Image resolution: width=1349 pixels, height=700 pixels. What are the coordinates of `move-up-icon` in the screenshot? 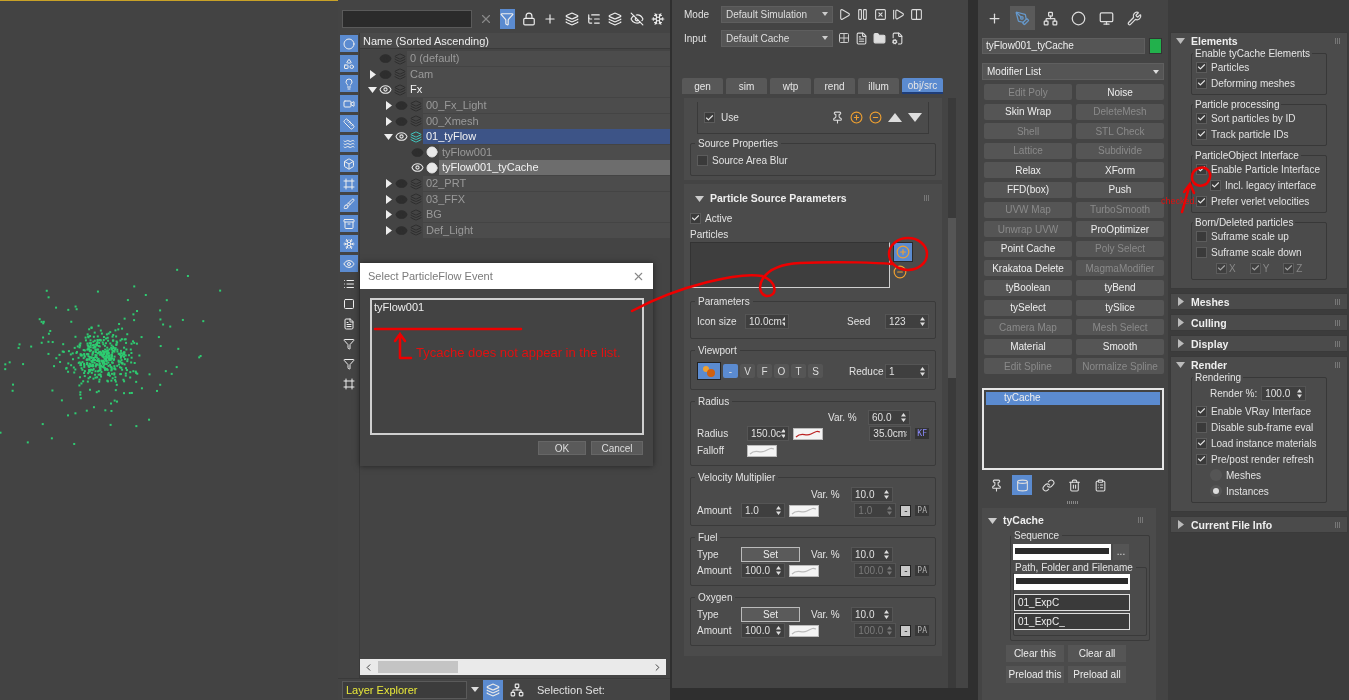 It's located at (895, 117).